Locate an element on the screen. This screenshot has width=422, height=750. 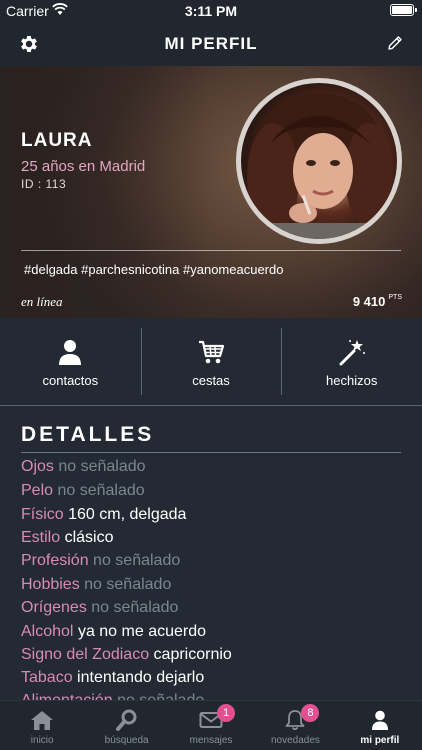
detail-row-profesion: Profesión no señalado is located at coordinates (100, 561).